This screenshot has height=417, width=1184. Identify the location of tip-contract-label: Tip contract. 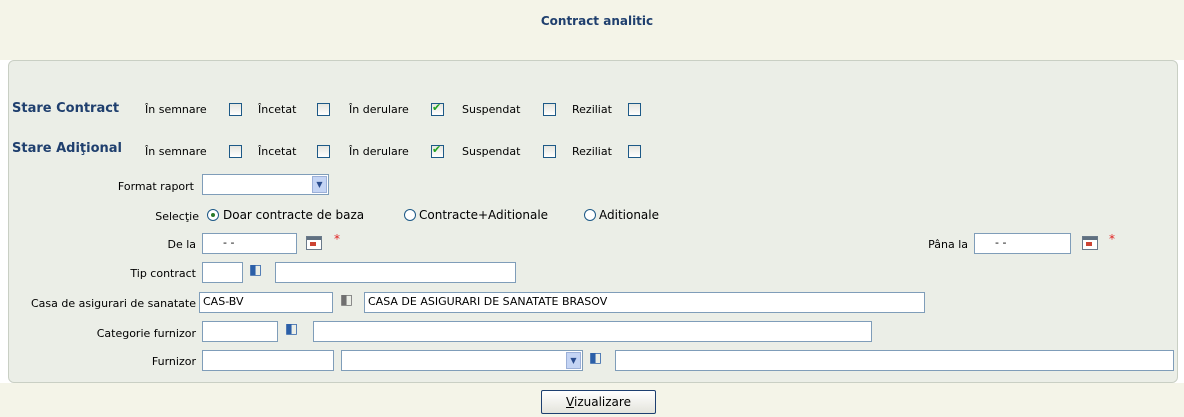
(163, 273).